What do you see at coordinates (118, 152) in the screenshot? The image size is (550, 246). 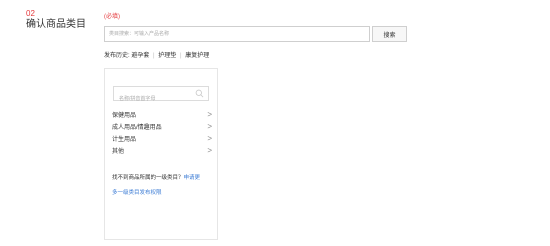 I see `category-item-label: 其他` at bounding box center [118, 152].